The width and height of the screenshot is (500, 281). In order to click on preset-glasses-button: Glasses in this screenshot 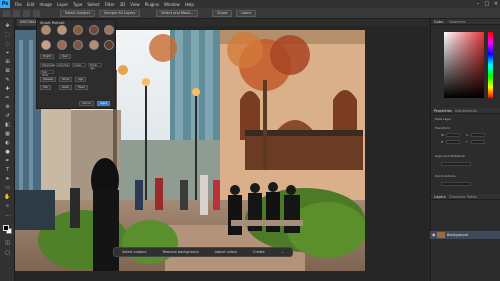, I will do `click(48, 79)`.